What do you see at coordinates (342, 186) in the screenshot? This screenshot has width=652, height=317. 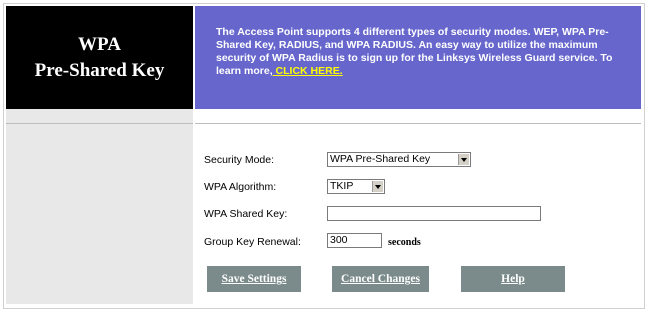 I see `wpa-algorithm-value: TKIP` at bounding box center [342, 186].